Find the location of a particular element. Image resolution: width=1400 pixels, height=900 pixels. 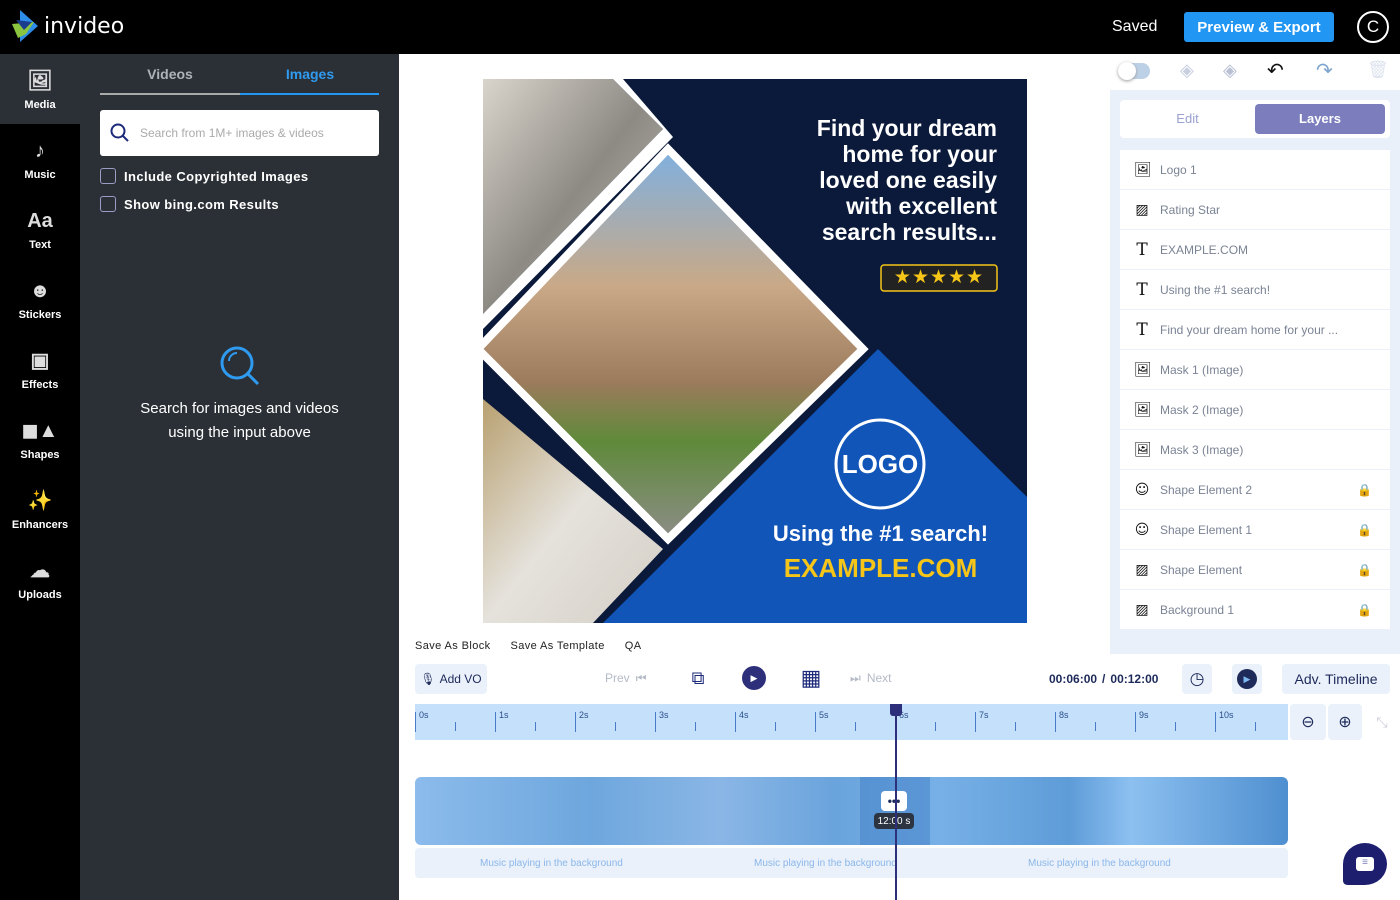

playhead is located at coordinates (896, 802).